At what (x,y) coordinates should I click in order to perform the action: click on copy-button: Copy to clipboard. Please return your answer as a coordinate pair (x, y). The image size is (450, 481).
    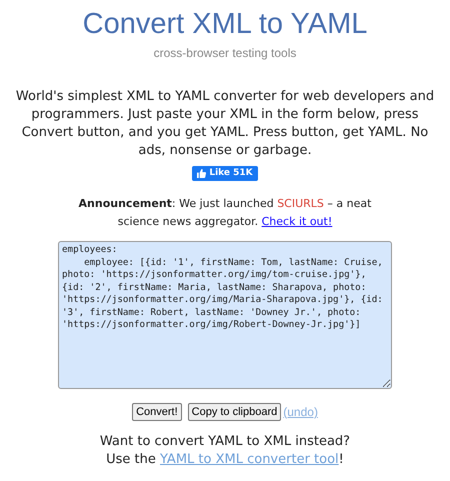
    Looking at the image, I should click on (235, 412).